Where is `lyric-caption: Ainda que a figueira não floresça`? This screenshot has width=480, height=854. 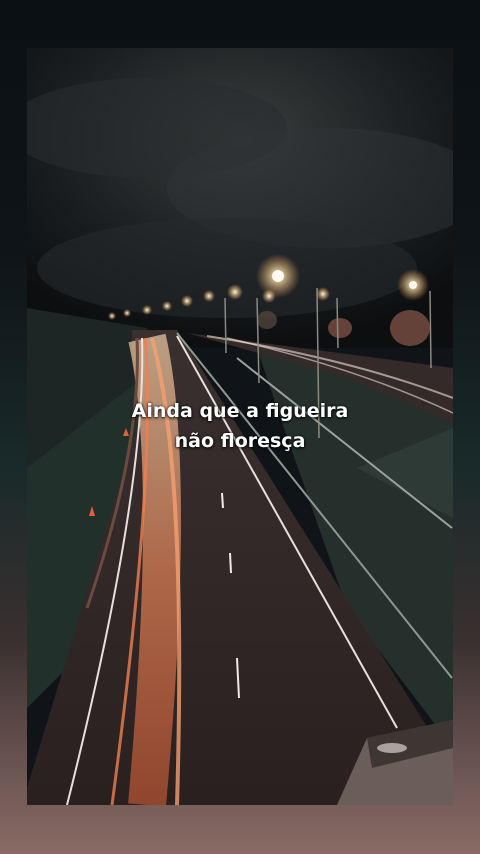 lyric-caption: Ainda que a figueira não floresça is located at coordinates (240, 426).